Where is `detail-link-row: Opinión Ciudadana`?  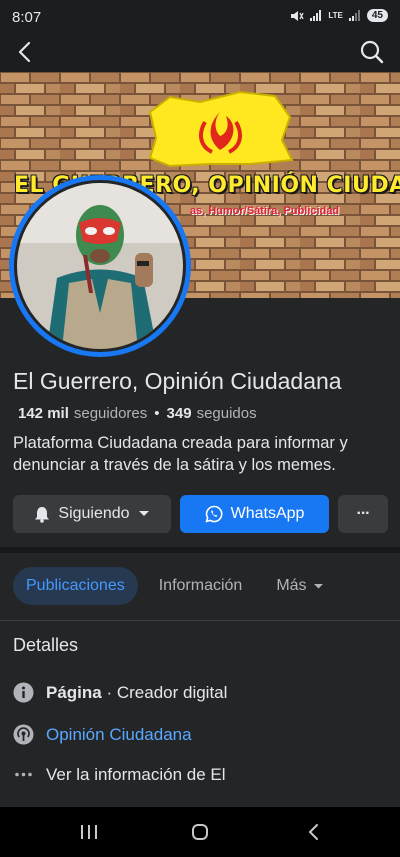
detail-link-row: Opinión Ciudadana is located at coordinates (102, 734).